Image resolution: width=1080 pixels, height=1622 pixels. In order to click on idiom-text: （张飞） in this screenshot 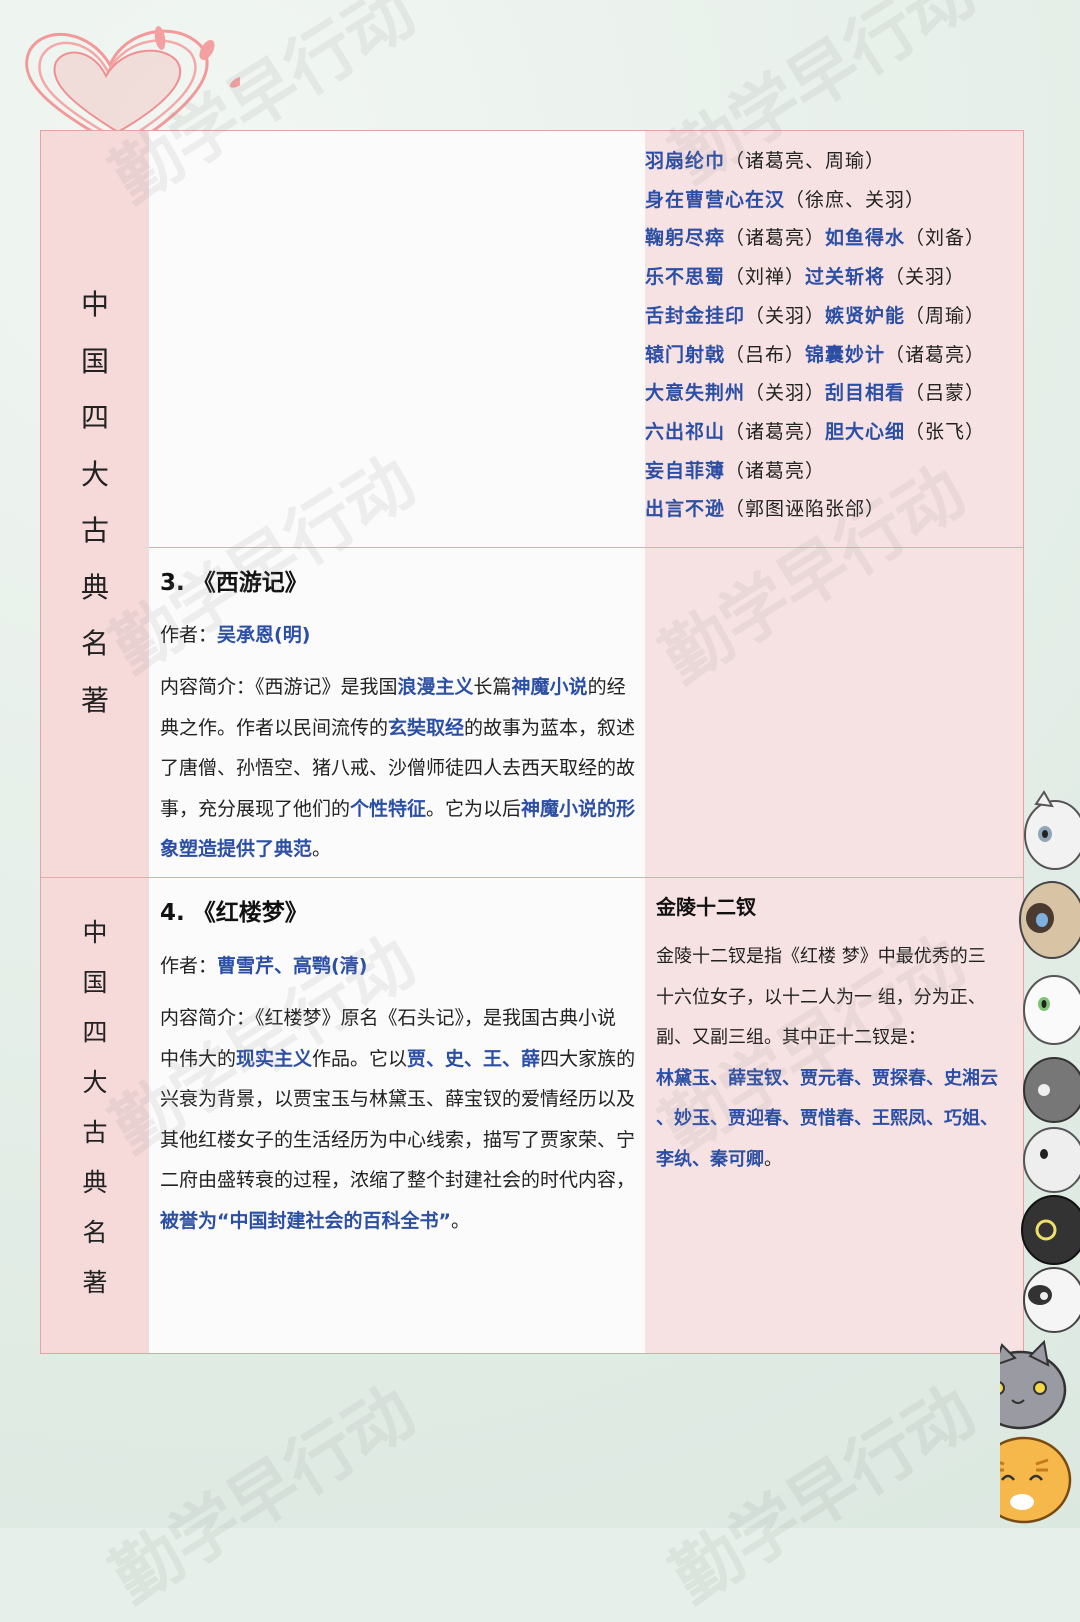, I will do `click(945, 431)`.